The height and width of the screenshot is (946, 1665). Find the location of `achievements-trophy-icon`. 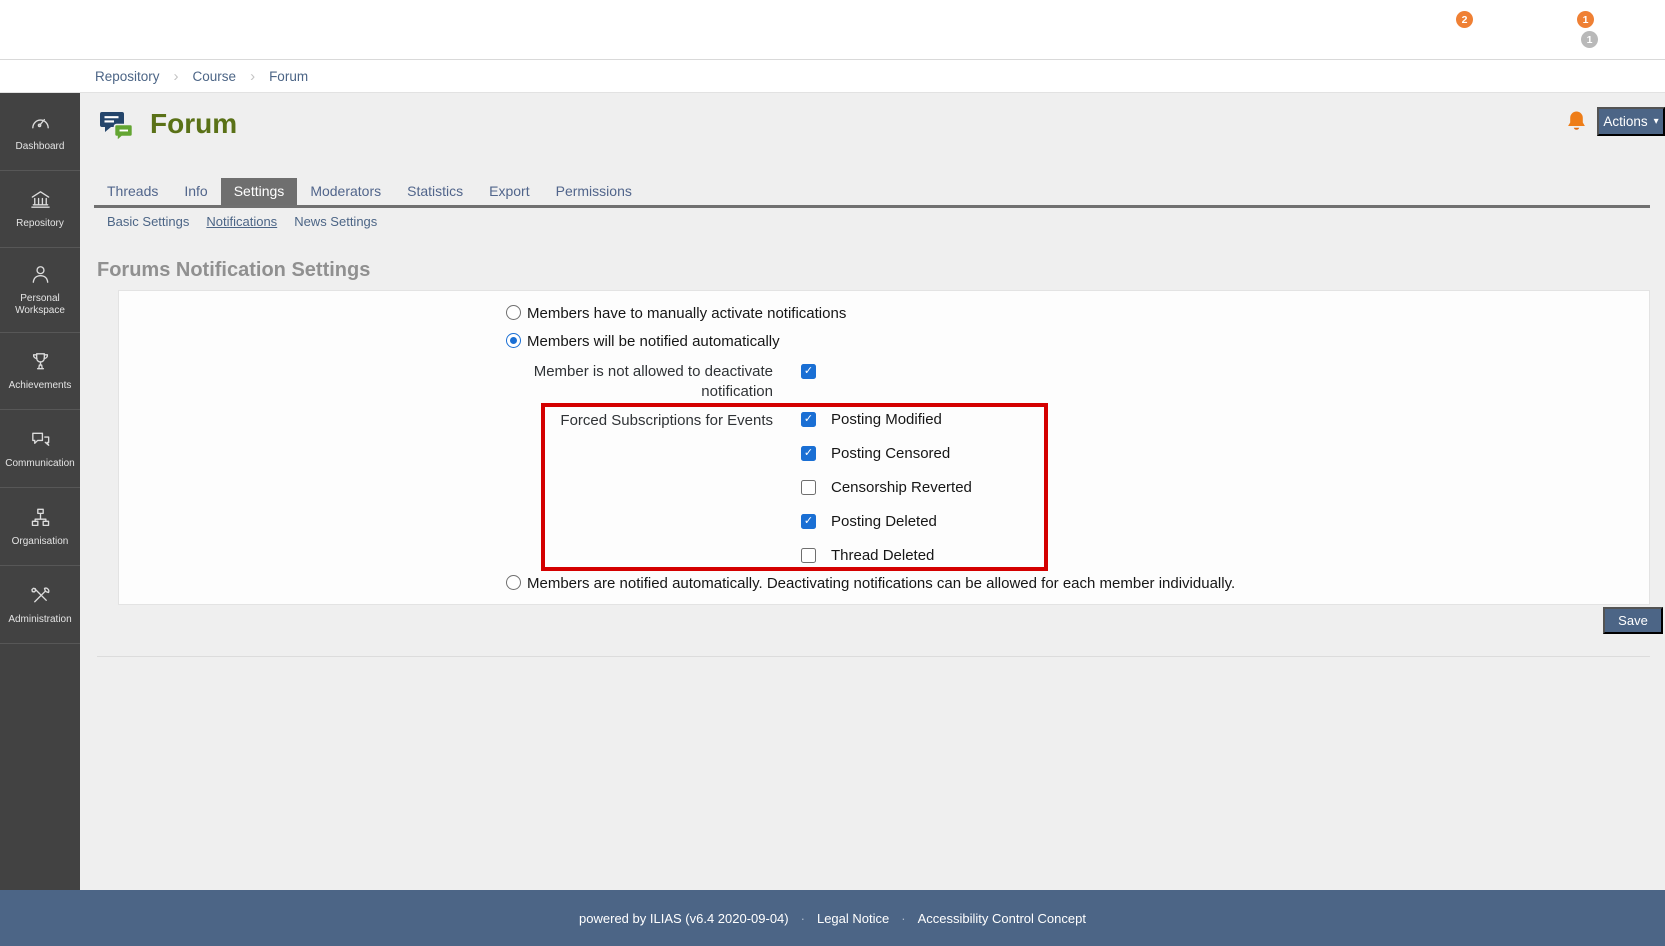

achievements-trophy-icon is located at coordinates (40, 361).